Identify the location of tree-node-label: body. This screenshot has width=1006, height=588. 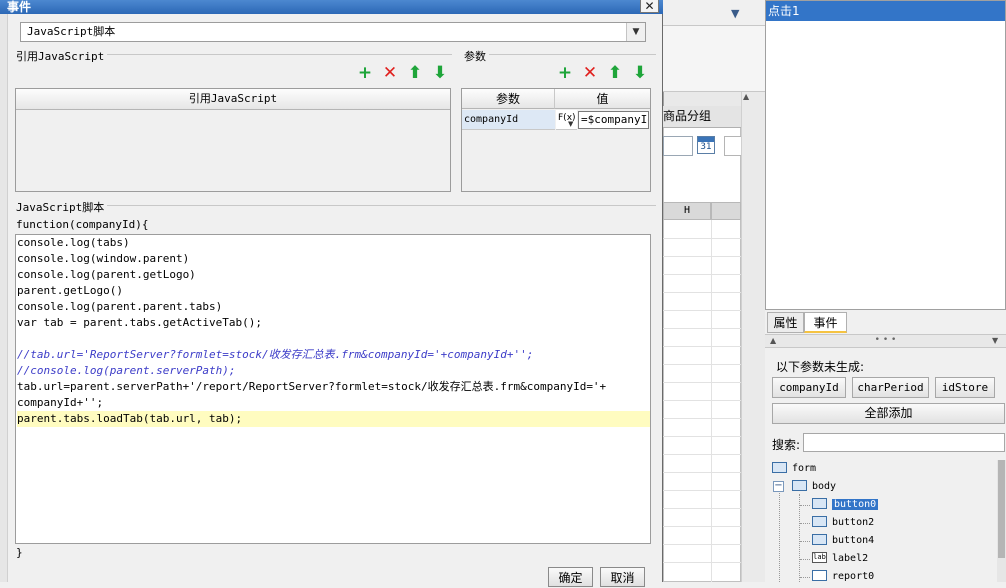
(824, 486).